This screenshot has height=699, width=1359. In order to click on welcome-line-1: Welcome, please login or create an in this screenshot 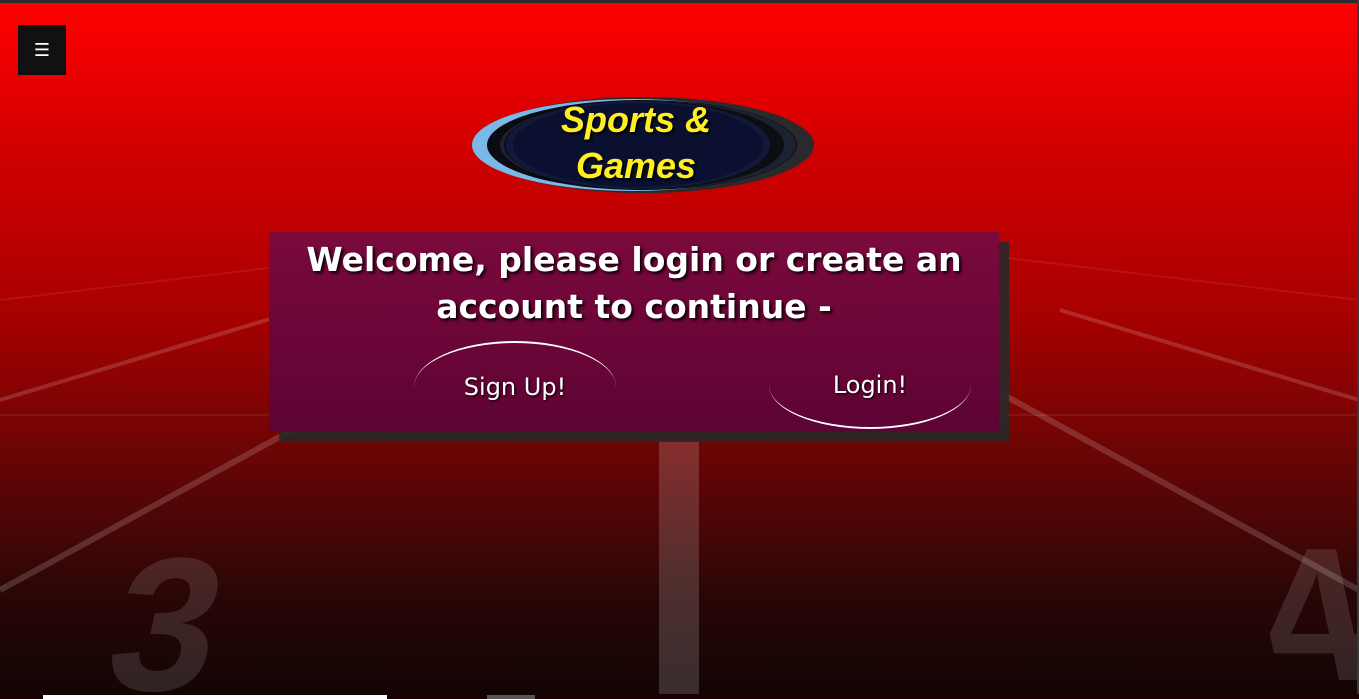, I will do `click(634, 259)`.